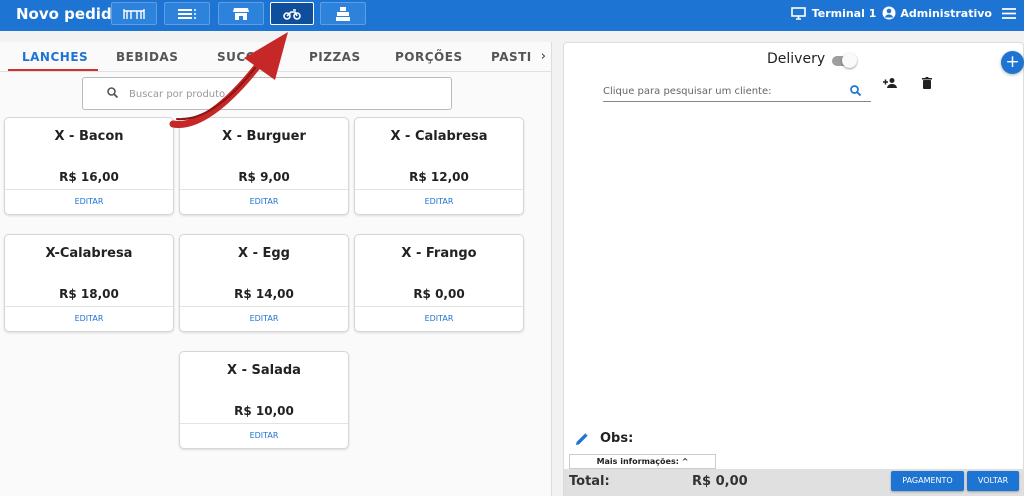  What do you see at coordinates (147, 57) in the screenshot?
I see `tab-bebidas: BEBIDAS` at bounding box center [147, 57].